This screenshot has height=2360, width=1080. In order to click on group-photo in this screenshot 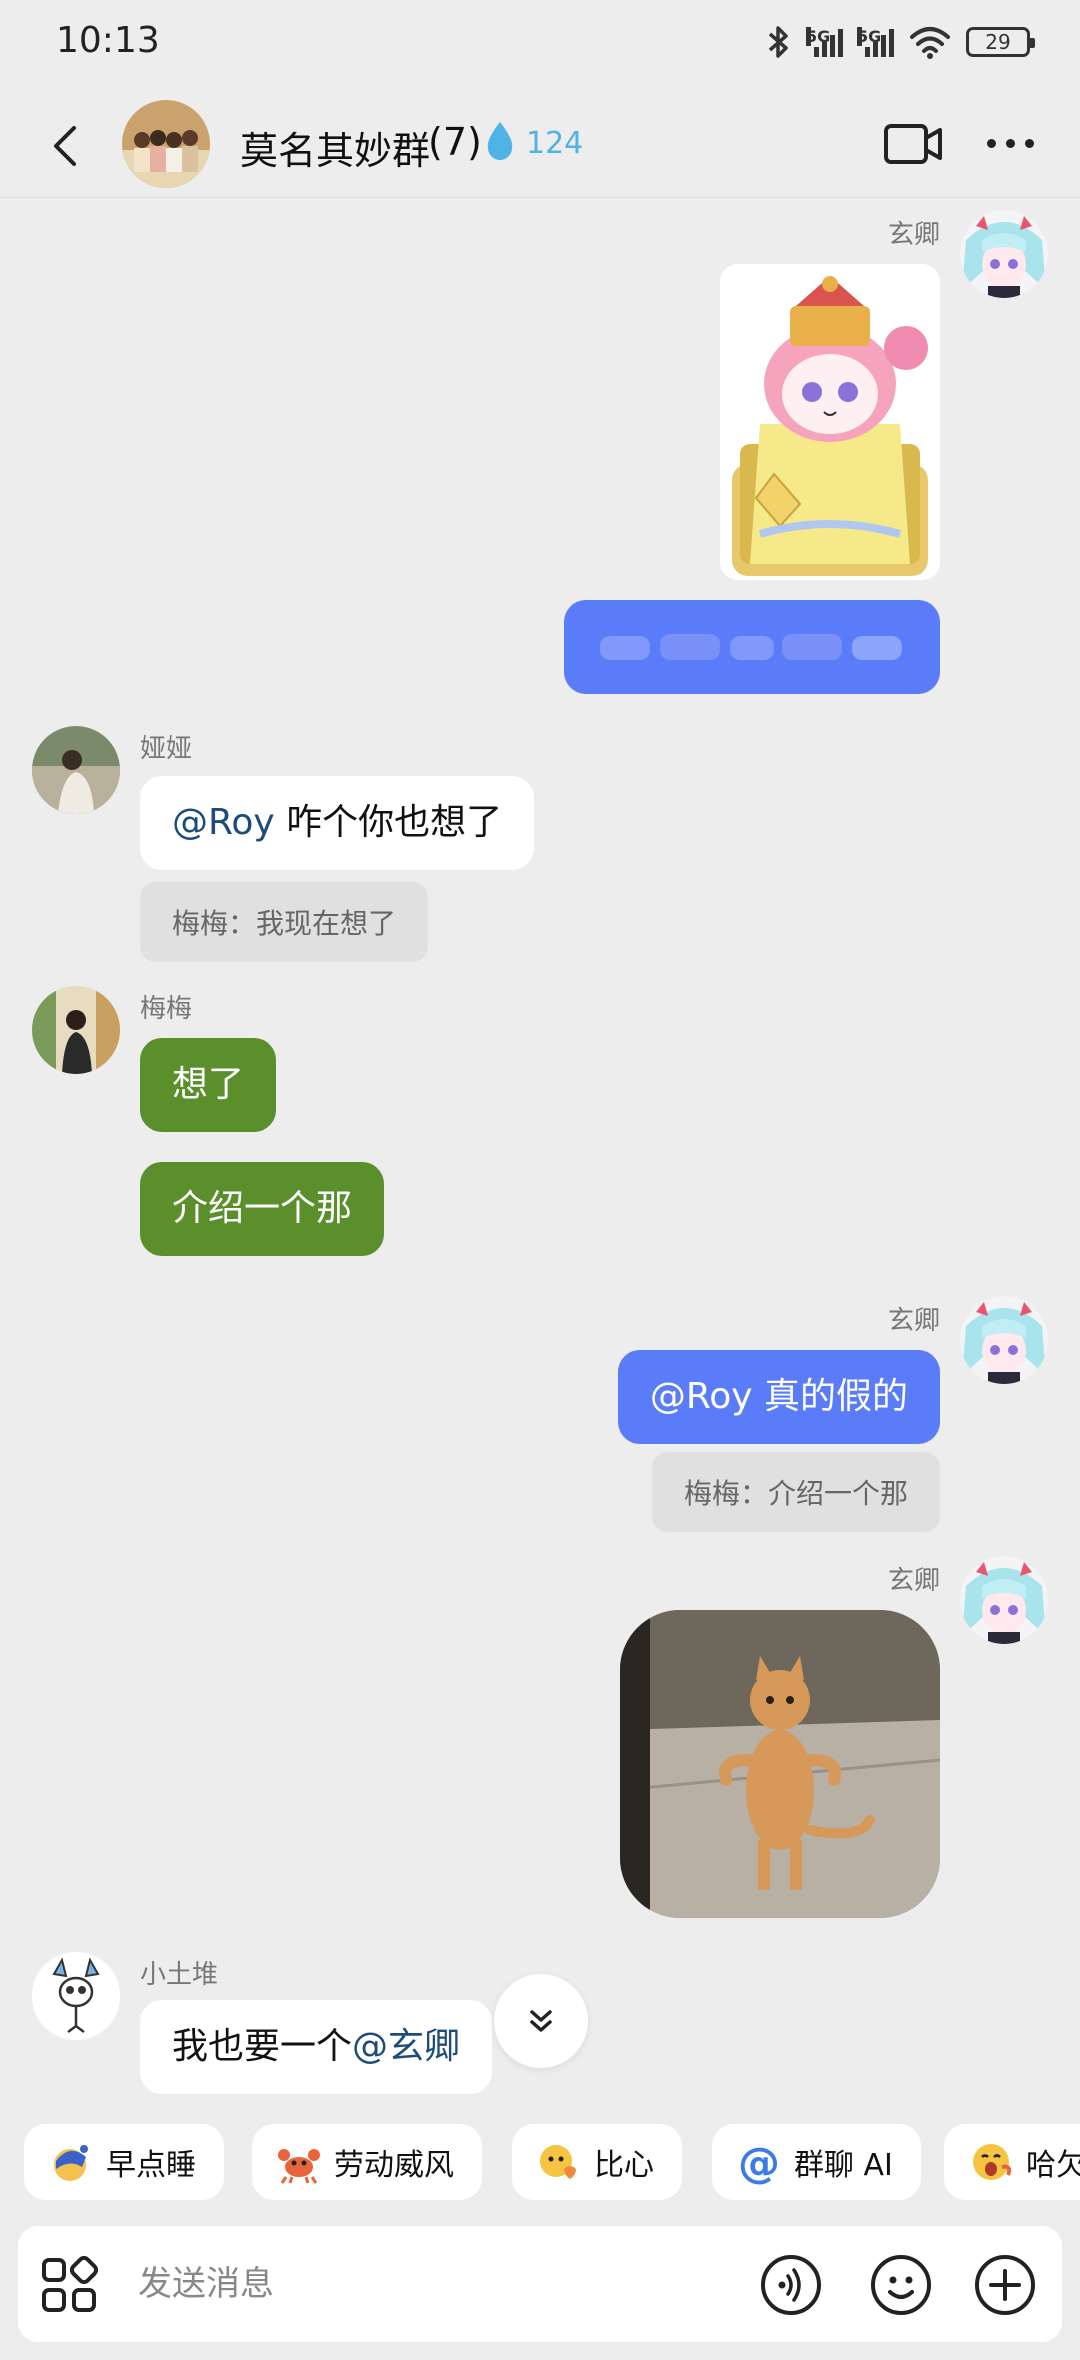, I will do `click(166, 144)`.